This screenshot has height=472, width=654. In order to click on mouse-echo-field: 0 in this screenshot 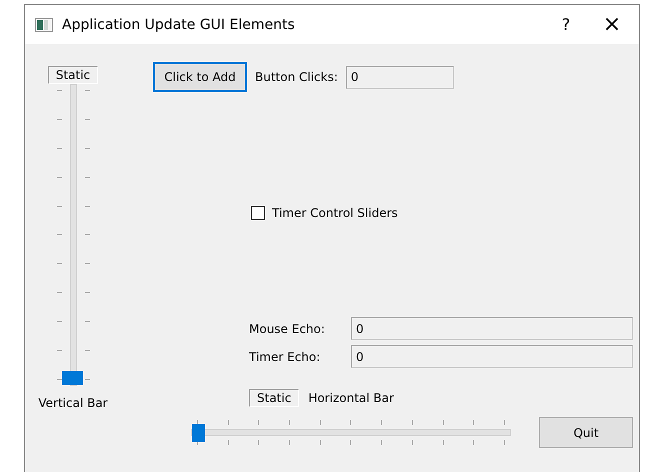, I will do `click(492, 328)`.